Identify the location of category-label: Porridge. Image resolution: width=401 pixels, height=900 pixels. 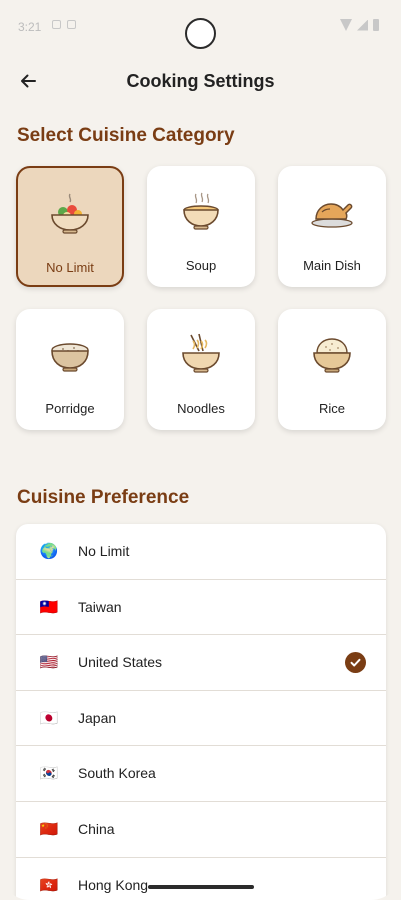
(70, 408).